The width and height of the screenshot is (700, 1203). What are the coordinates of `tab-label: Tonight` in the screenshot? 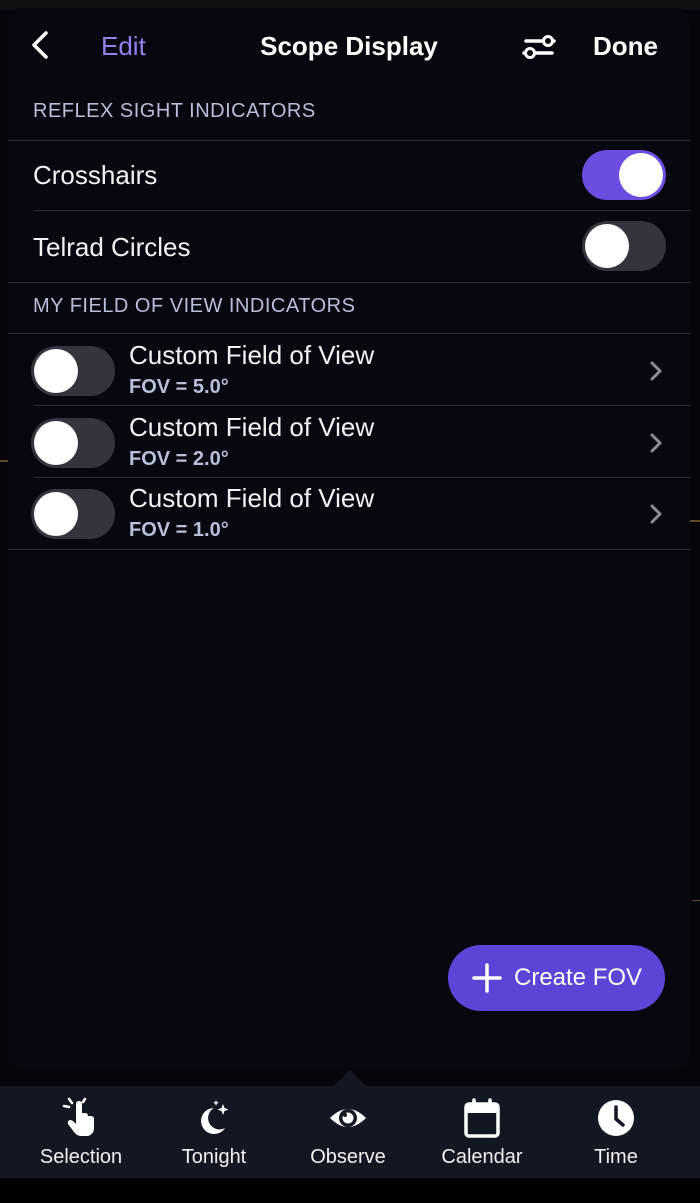 It's located at (214, 1157).